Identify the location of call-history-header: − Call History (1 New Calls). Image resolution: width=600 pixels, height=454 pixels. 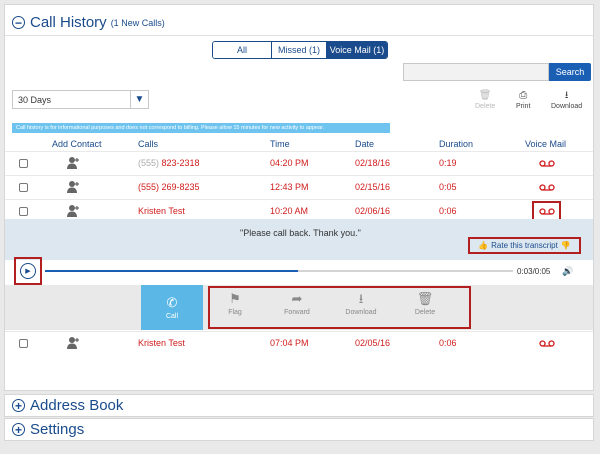
(88, 22).